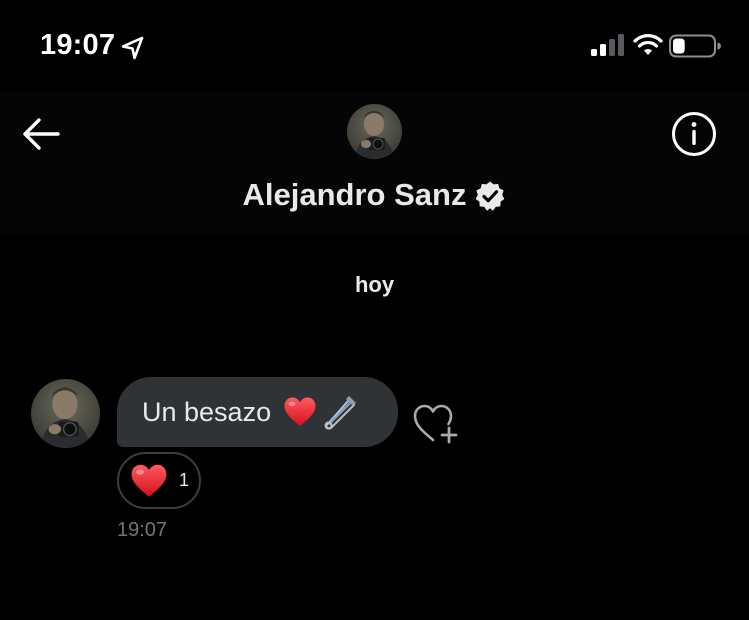 The height and width of the screenshot is (620, 749). What do you see at coordinates (490, 196) in the screenshot?
I see `verified-badge-icon` at bounding box center [490, 196].